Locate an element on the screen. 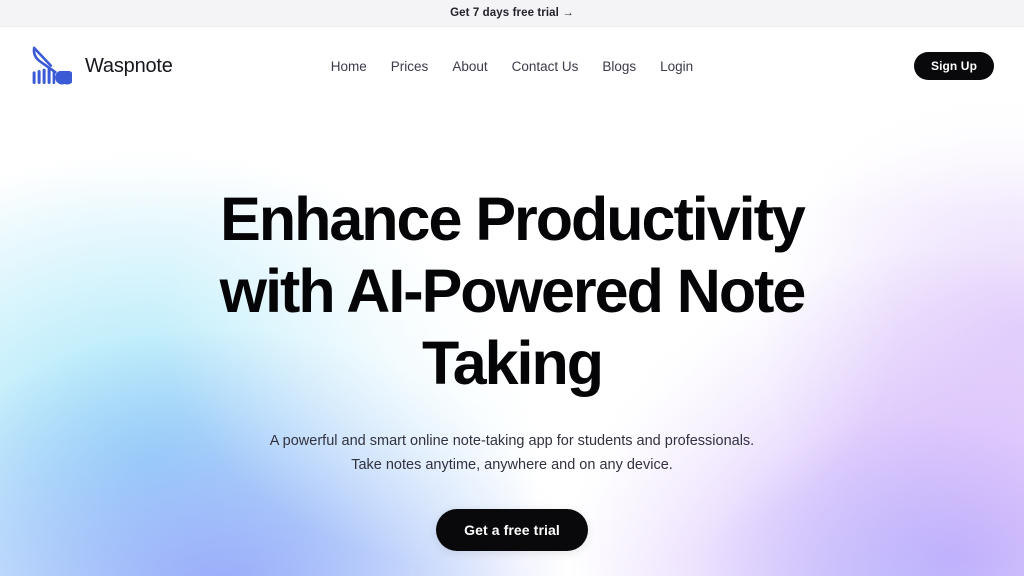 The image size is (1024, 576). nav-item-login: Login is located at coordinates (676, 66).